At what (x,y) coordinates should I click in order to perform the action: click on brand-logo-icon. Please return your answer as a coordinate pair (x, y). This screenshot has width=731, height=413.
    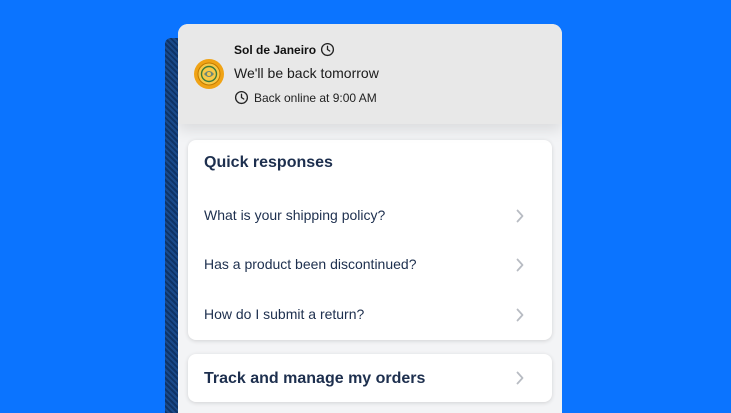
    Looking at the image, I should click on (209, 74).